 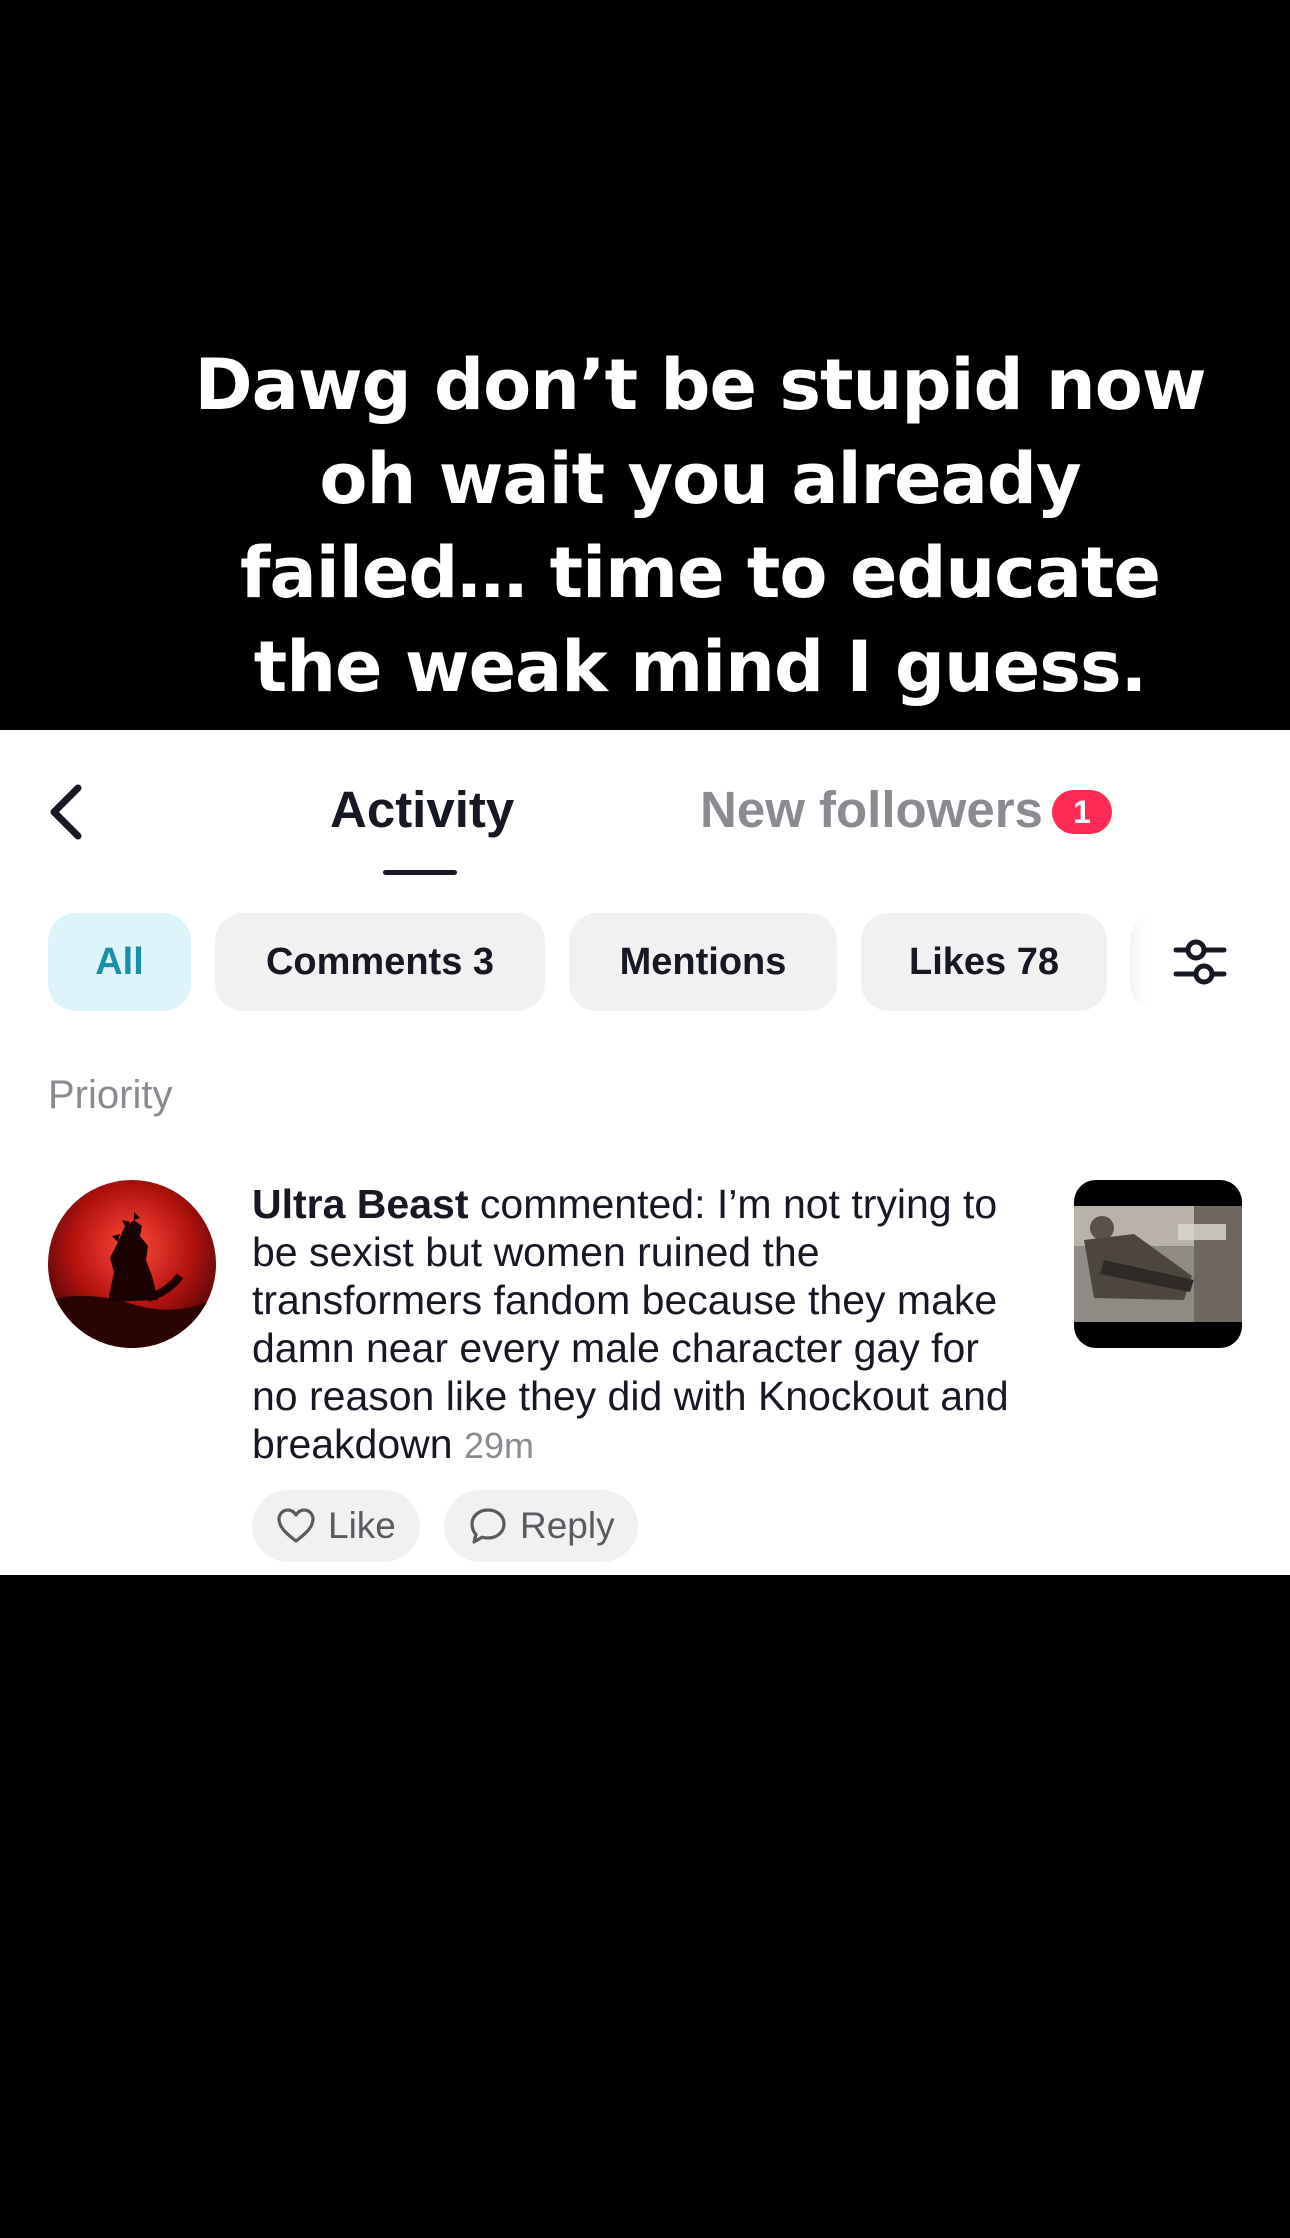 I want to click on video-thumbnail, so click(x=1158, y=1264).